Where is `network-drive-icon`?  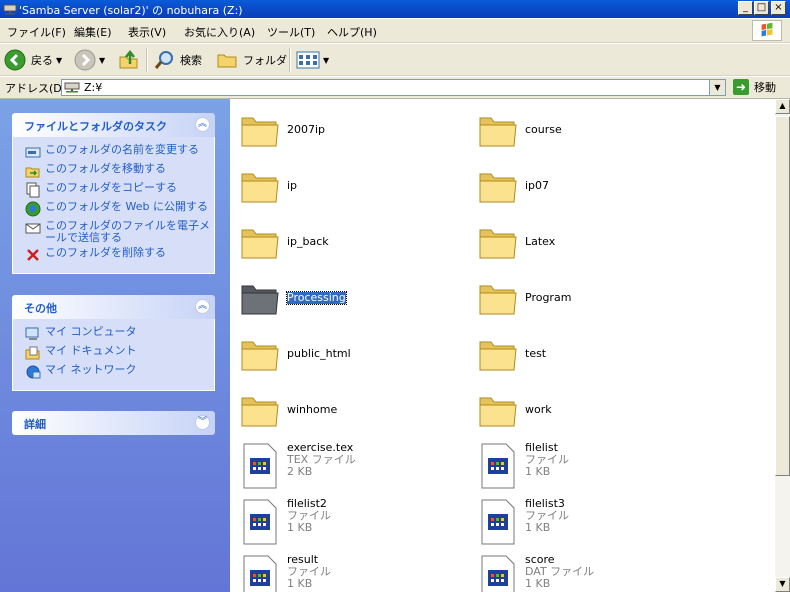
network-drive-icon is located at coordinates (72, 87).